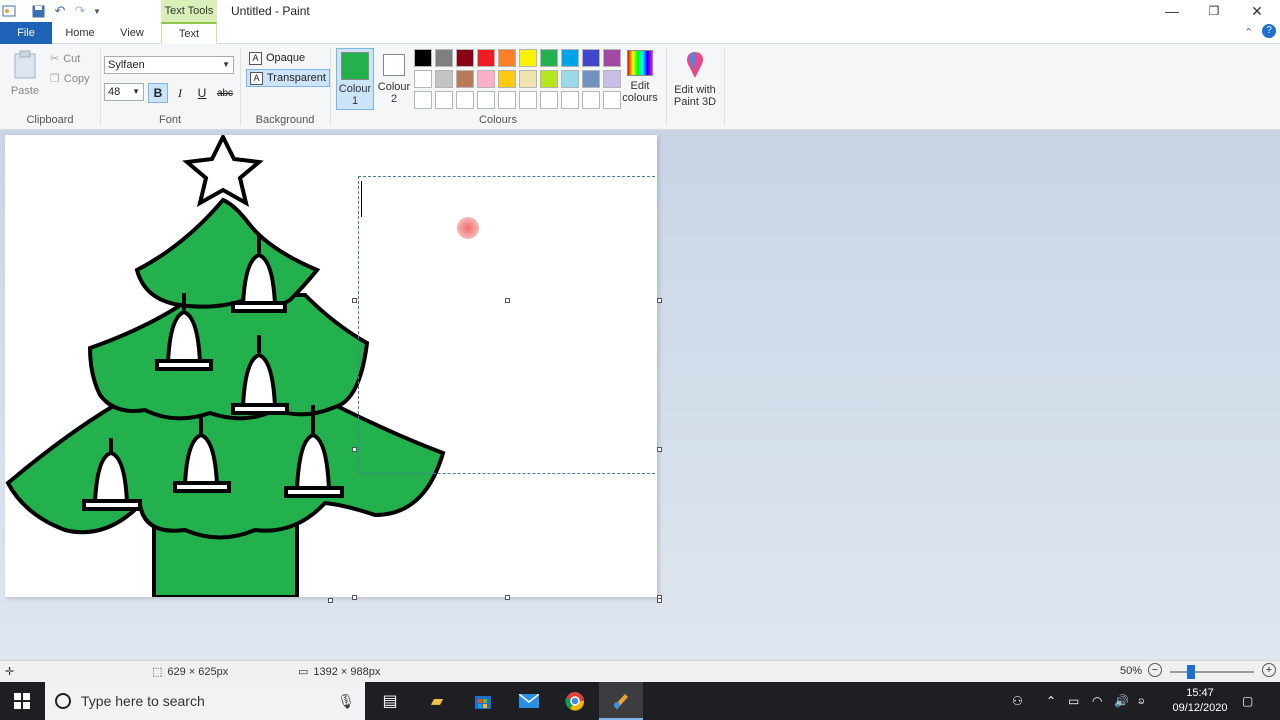 This screenshot has height=720, width=1280. Describe the element at coordinates (63, 701) in the screenshot. I see `cortana-icon` at that location.